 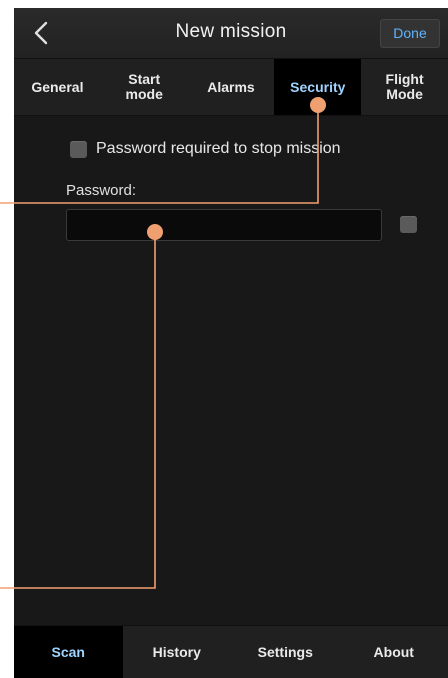 What do you see at coordinates (410, 33) in the screenshot?
I see `done-button: Done` at bounding box center [410, 33].